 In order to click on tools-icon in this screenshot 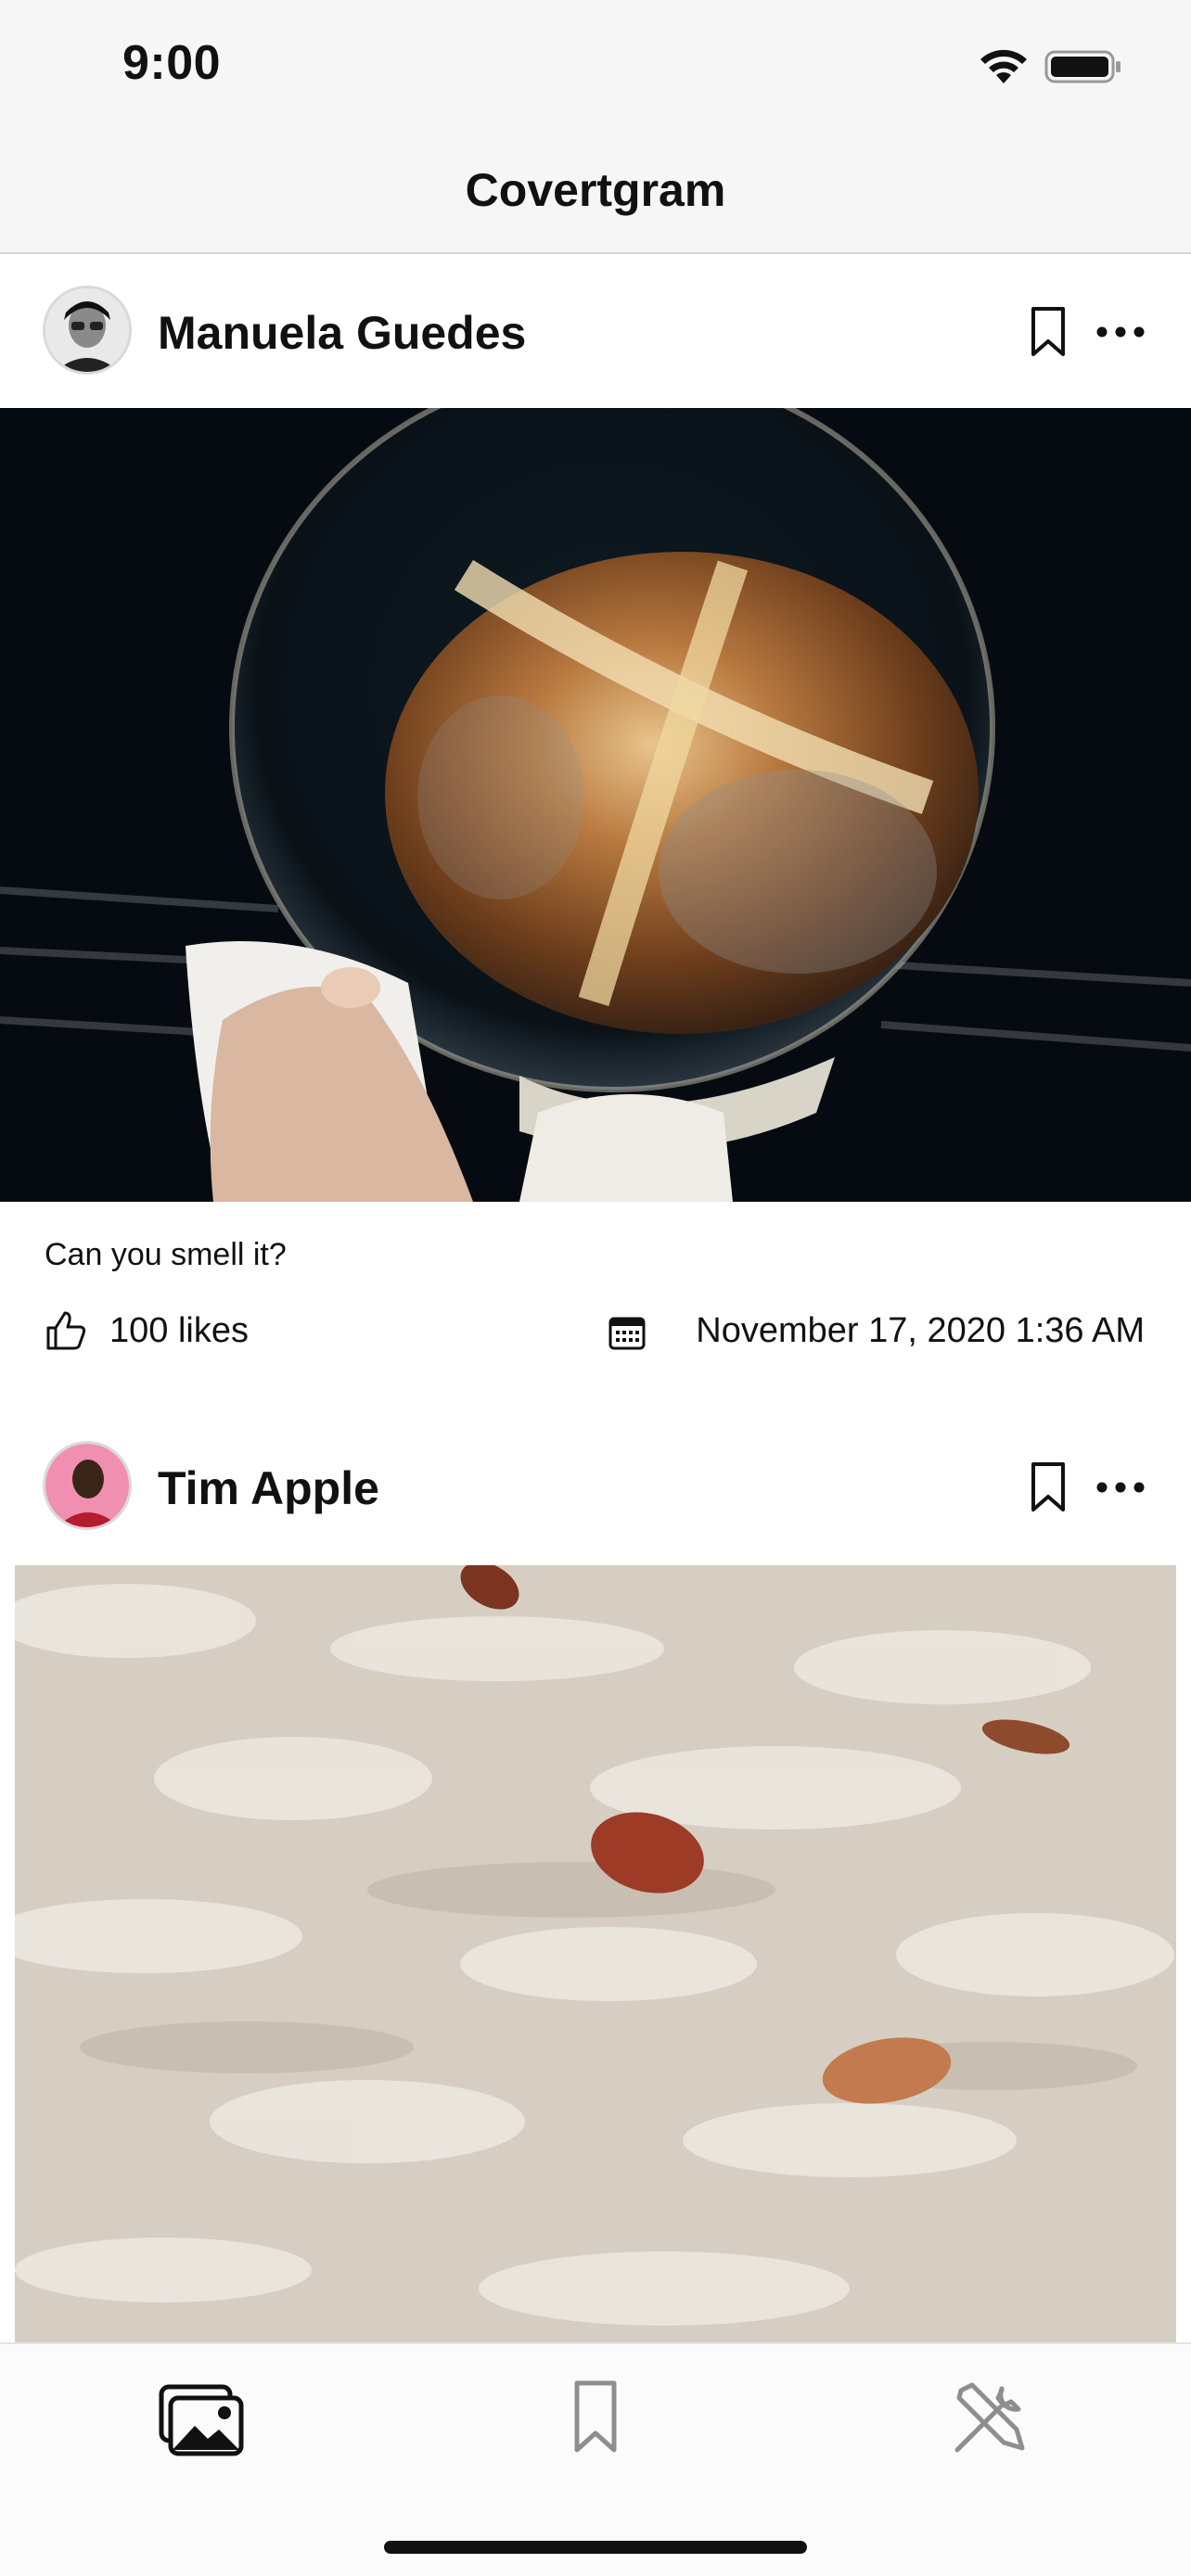, I will do `click(990, 2417)`.